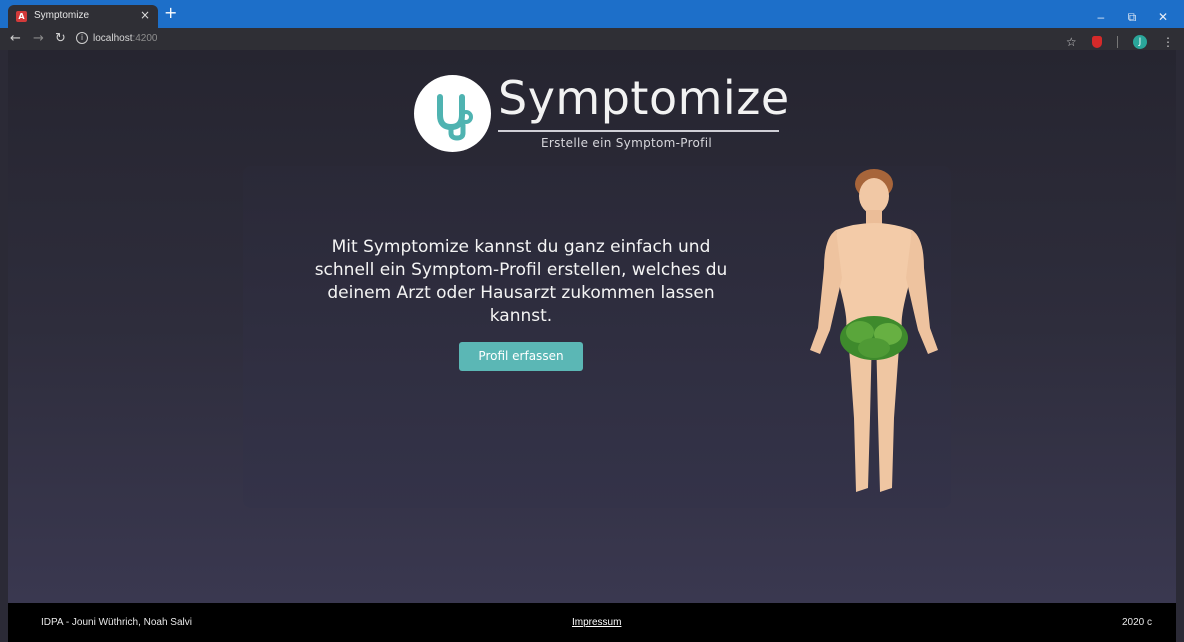  What do you see at coordinates (1139, 41) in the screenshot?
I see `profile-avatar: J` at bounding box center [1139, 41].